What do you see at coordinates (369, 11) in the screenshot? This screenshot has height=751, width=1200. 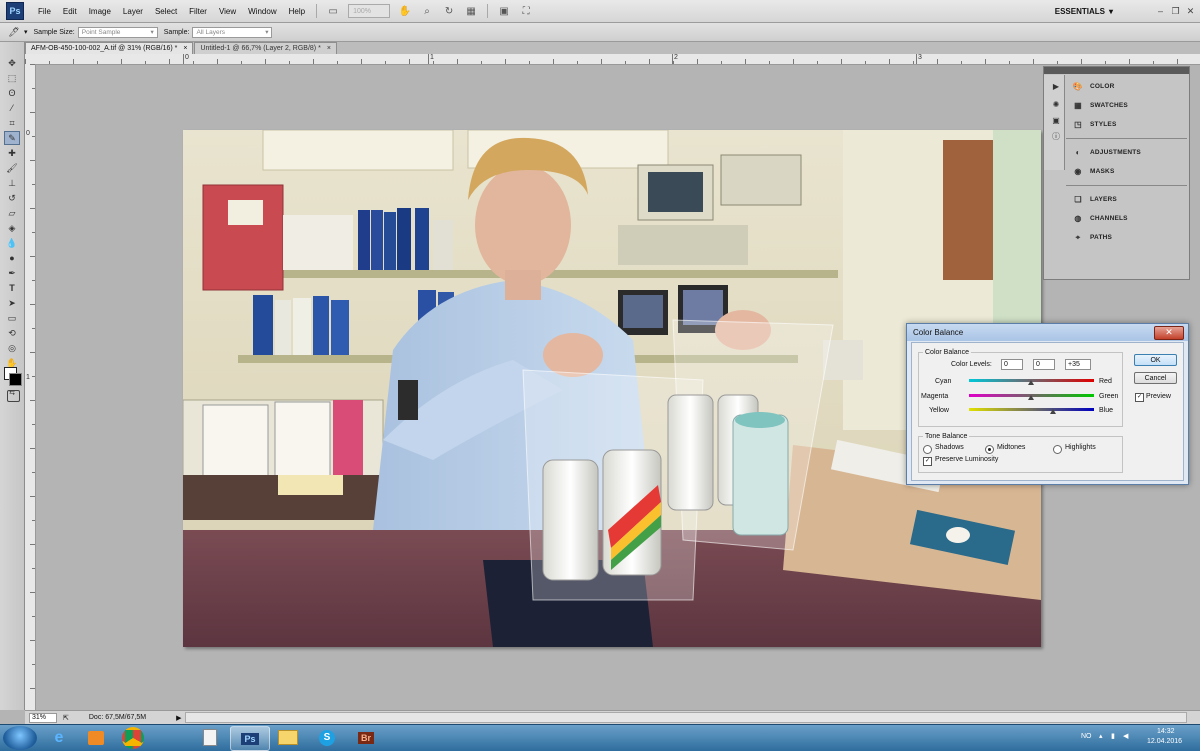 I see `zoom-level-field: 100%` at bounding box center [369, 11].